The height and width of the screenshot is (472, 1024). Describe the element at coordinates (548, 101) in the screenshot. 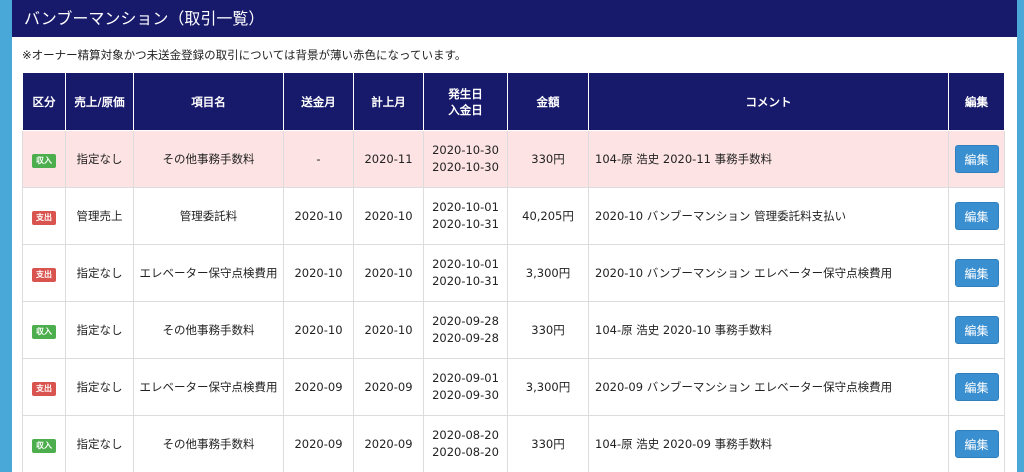

I see `header-amount: 金額` at that location.